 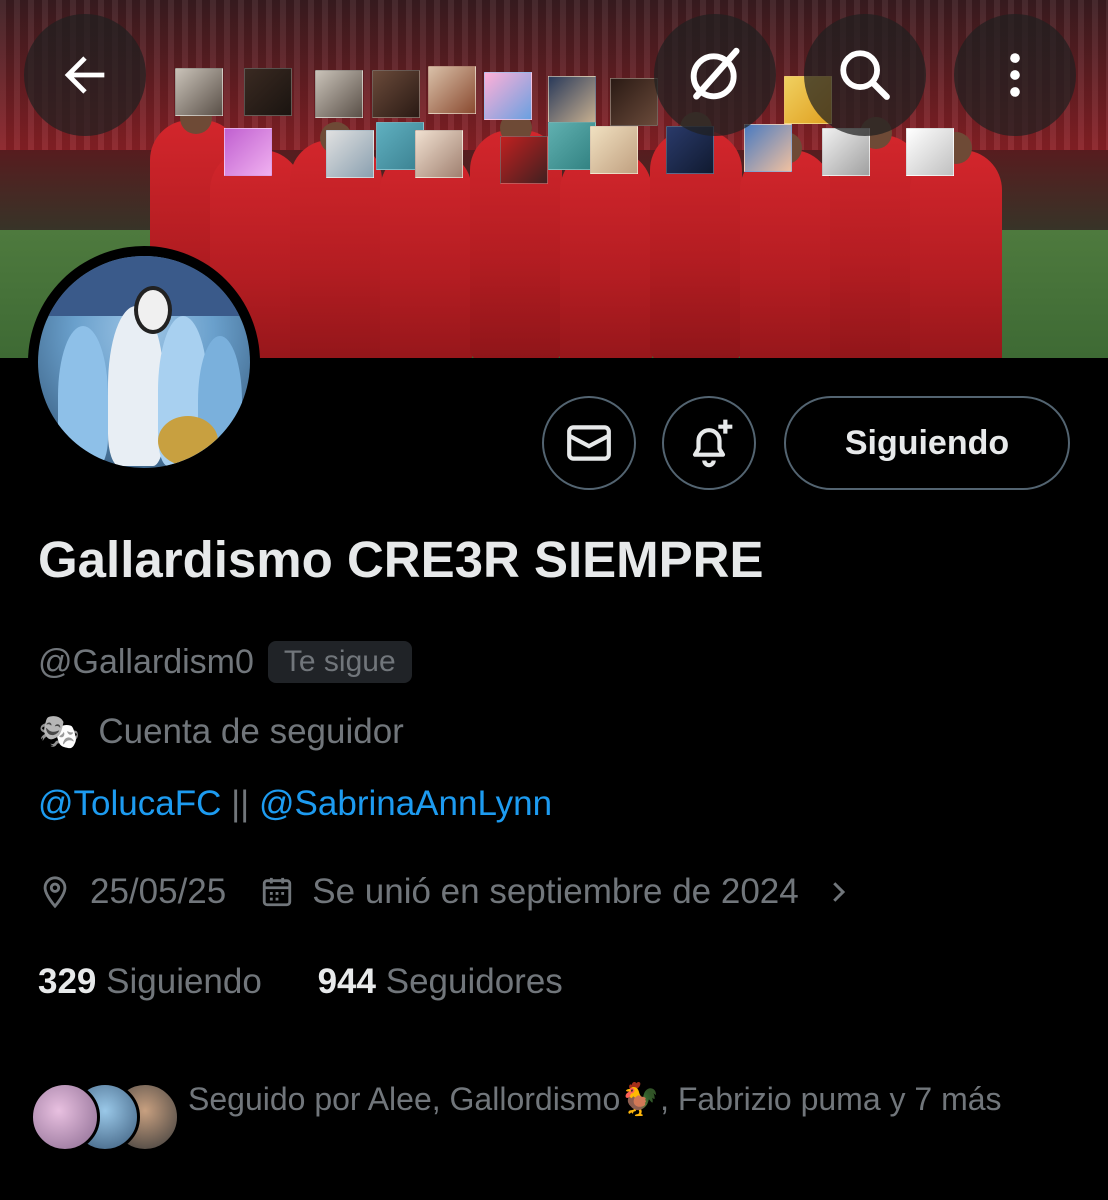 What do you see at coordinates (838, 892) in the screenshot?
I see `chevron-right-icon` at bounding box center [838, 892].